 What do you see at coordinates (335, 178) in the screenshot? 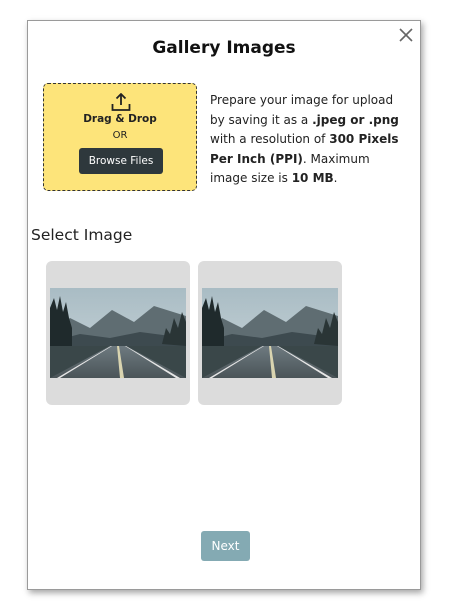
I see `instructions-text: .` at bounding box center [335, 178].